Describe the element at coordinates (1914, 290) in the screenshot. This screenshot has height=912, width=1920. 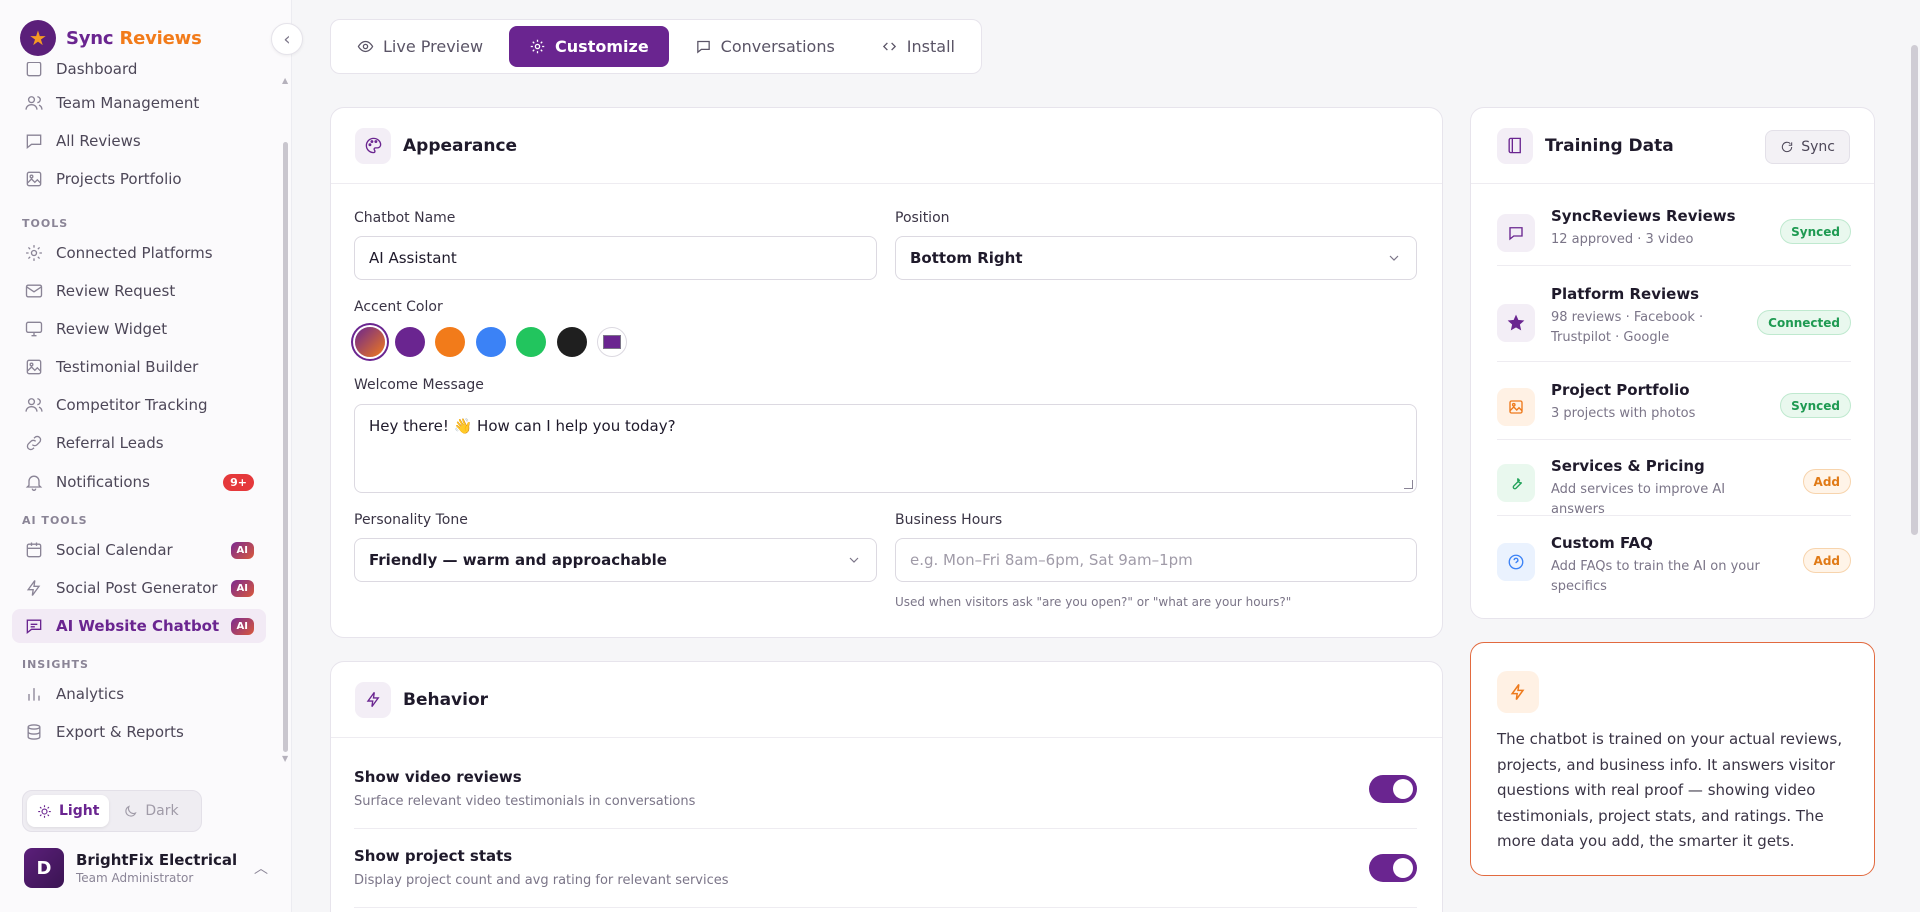
I see `page-scrollbar` at that location.